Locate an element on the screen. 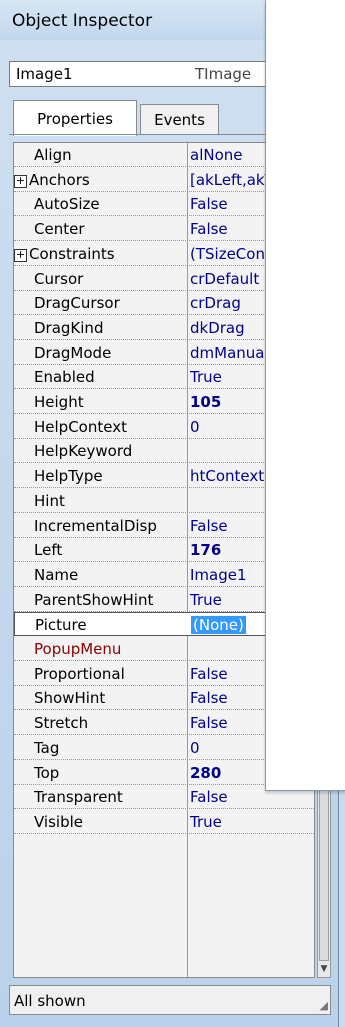 The width and height of the screenshot is (345, 1027). property-name: Stretch is located at coordinates (109, 723).